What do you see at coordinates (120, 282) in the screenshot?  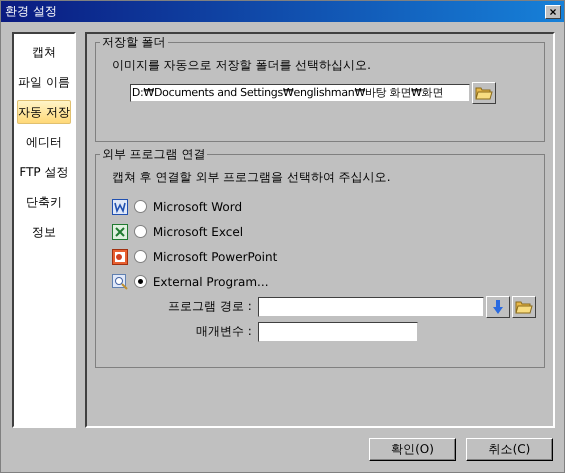 I see `magnifier-icon` at bounding box center [120, 282].